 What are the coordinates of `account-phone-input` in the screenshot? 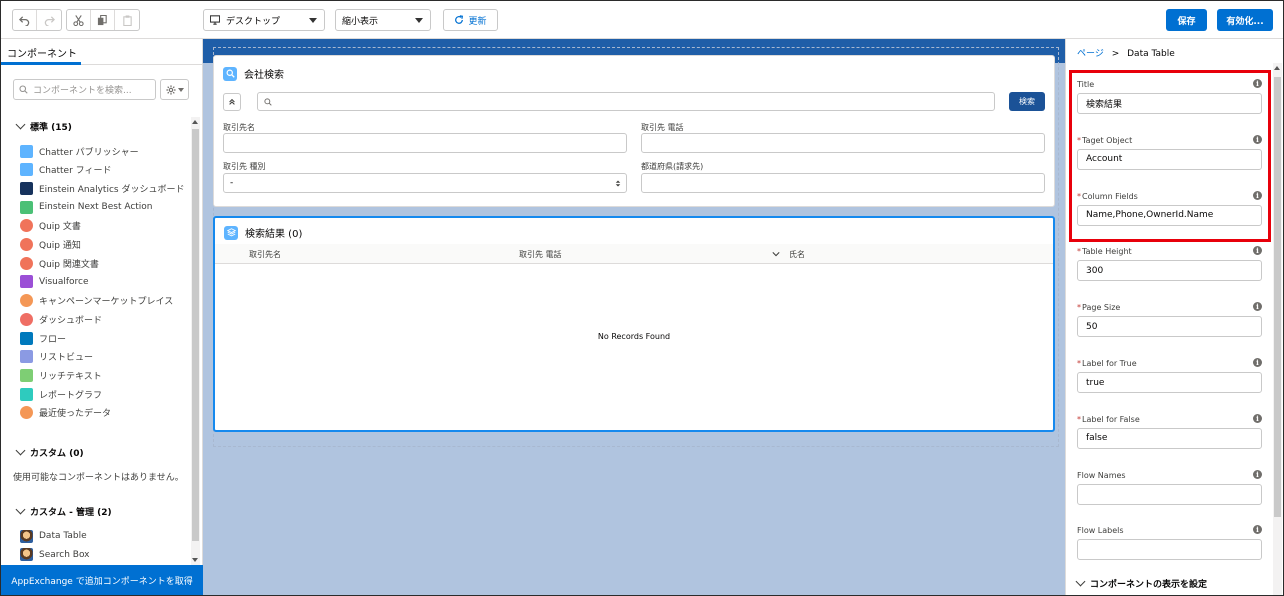 It's located at (843, 143).